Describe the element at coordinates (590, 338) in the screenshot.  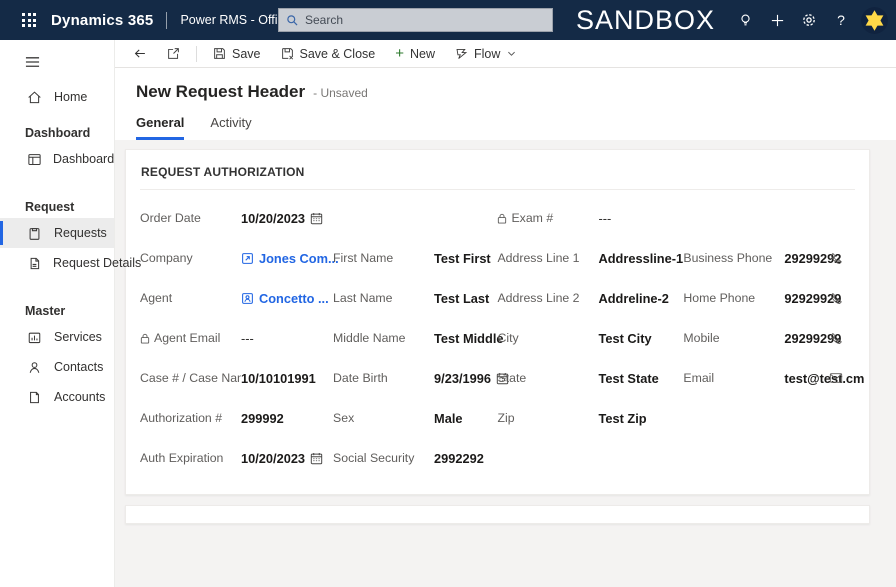
I see `field-city: City Test City` at that location.